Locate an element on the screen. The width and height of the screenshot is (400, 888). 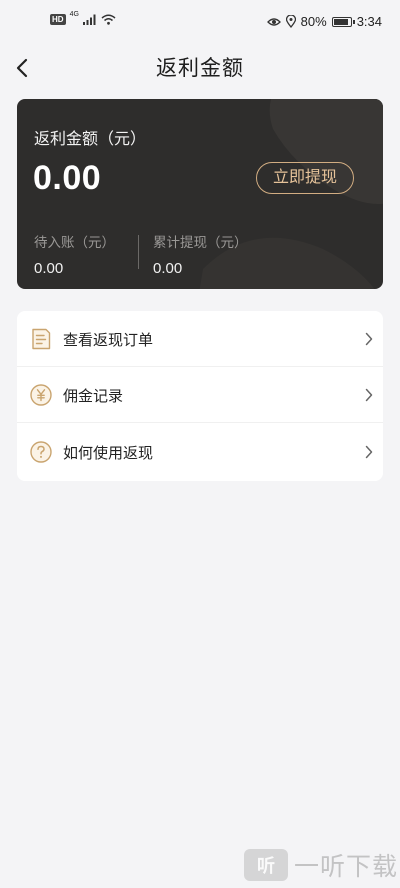
status-right: 80% 3:34 is located at coordinates (324, 21).